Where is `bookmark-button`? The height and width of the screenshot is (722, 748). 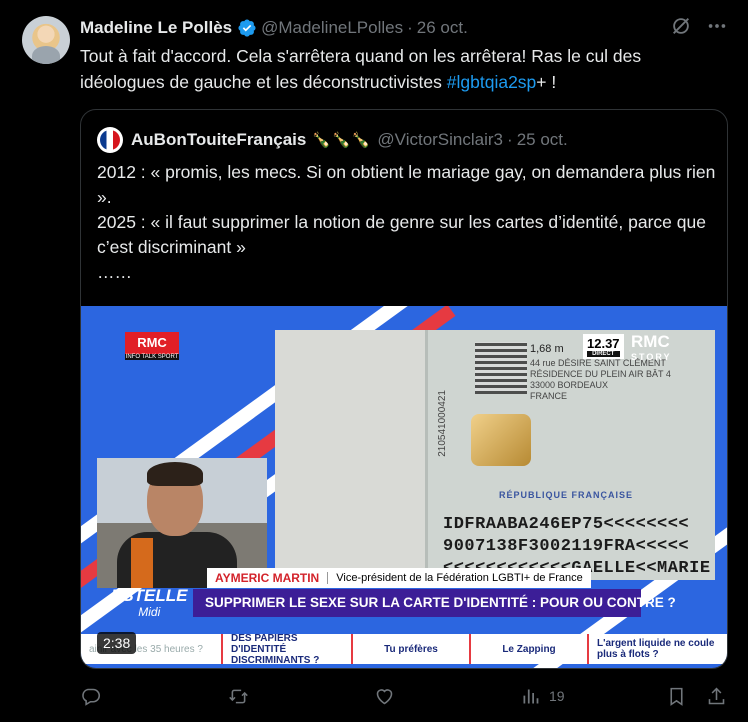
bookmark-button is located at coordinates (676, 696).